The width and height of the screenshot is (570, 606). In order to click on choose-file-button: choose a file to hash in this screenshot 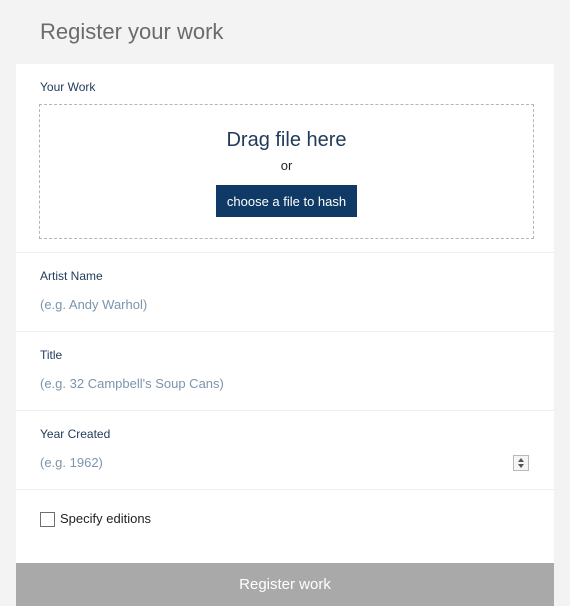, I will do `click(286, 201)`.